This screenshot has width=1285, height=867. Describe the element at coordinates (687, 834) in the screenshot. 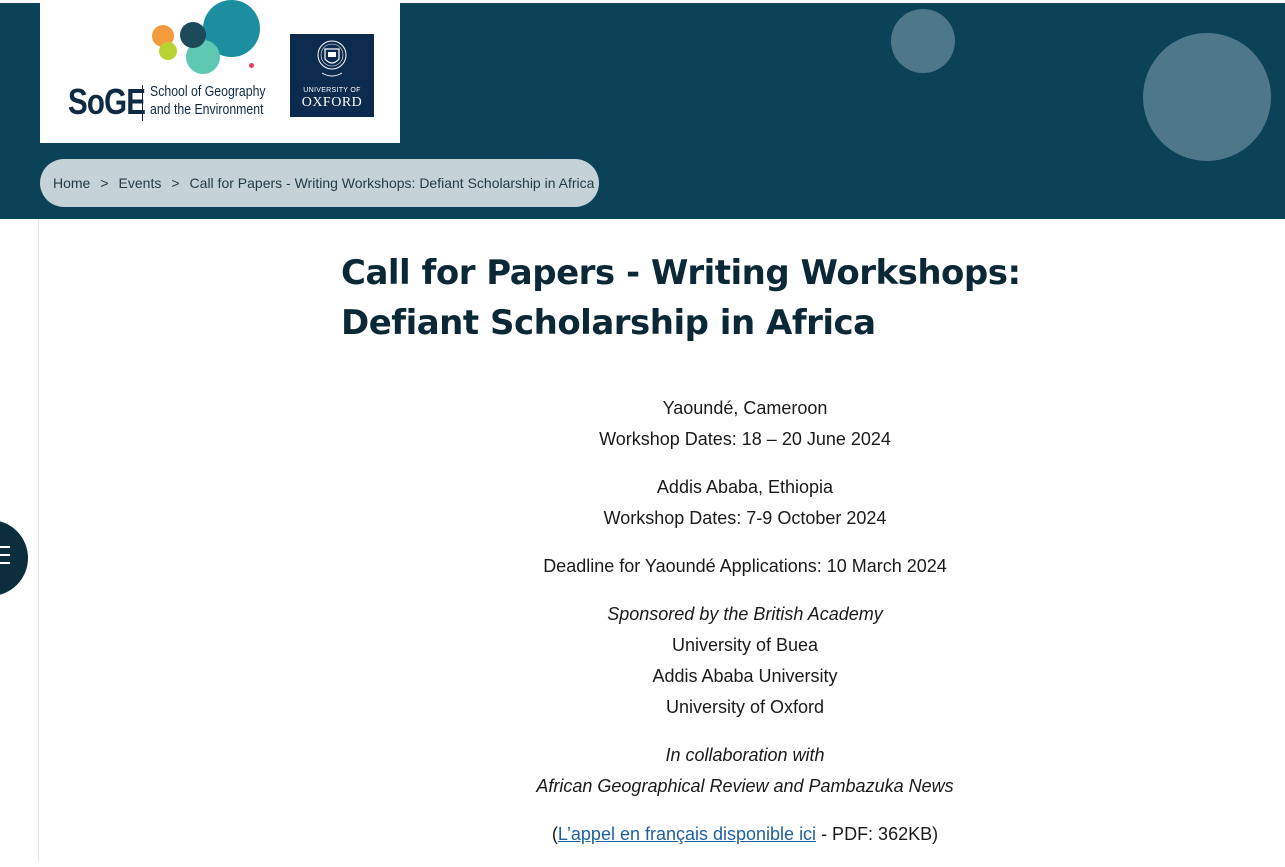

I see `french-pdf-link: L’appel en français disponible ici` at that location.